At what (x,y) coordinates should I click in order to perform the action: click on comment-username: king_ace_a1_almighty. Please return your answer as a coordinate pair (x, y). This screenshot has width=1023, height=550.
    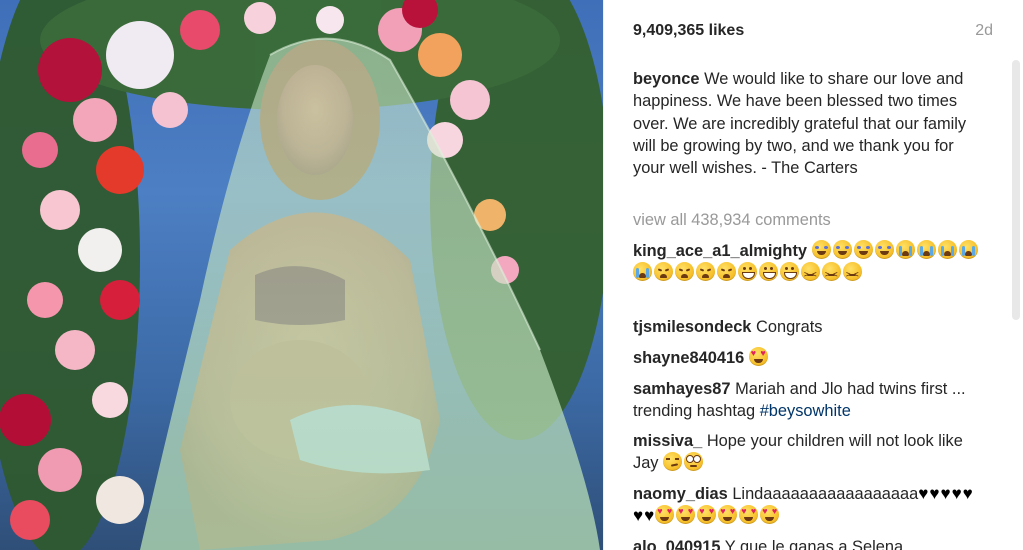
    Looking at the image, I should click on (720, 251).